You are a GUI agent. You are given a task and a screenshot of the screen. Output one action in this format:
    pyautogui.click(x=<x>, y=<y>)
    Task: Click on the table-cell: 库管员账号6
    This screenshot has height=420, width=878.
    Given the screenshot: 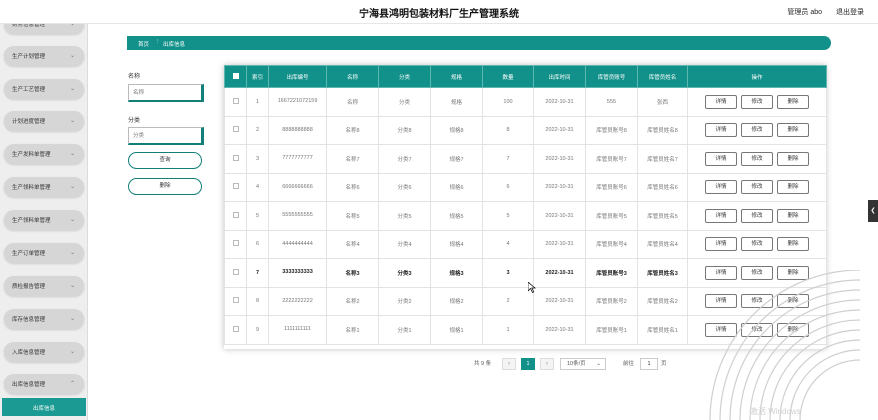 What is the action you would take?
    pyautogui.click(x=611, y=187)
    